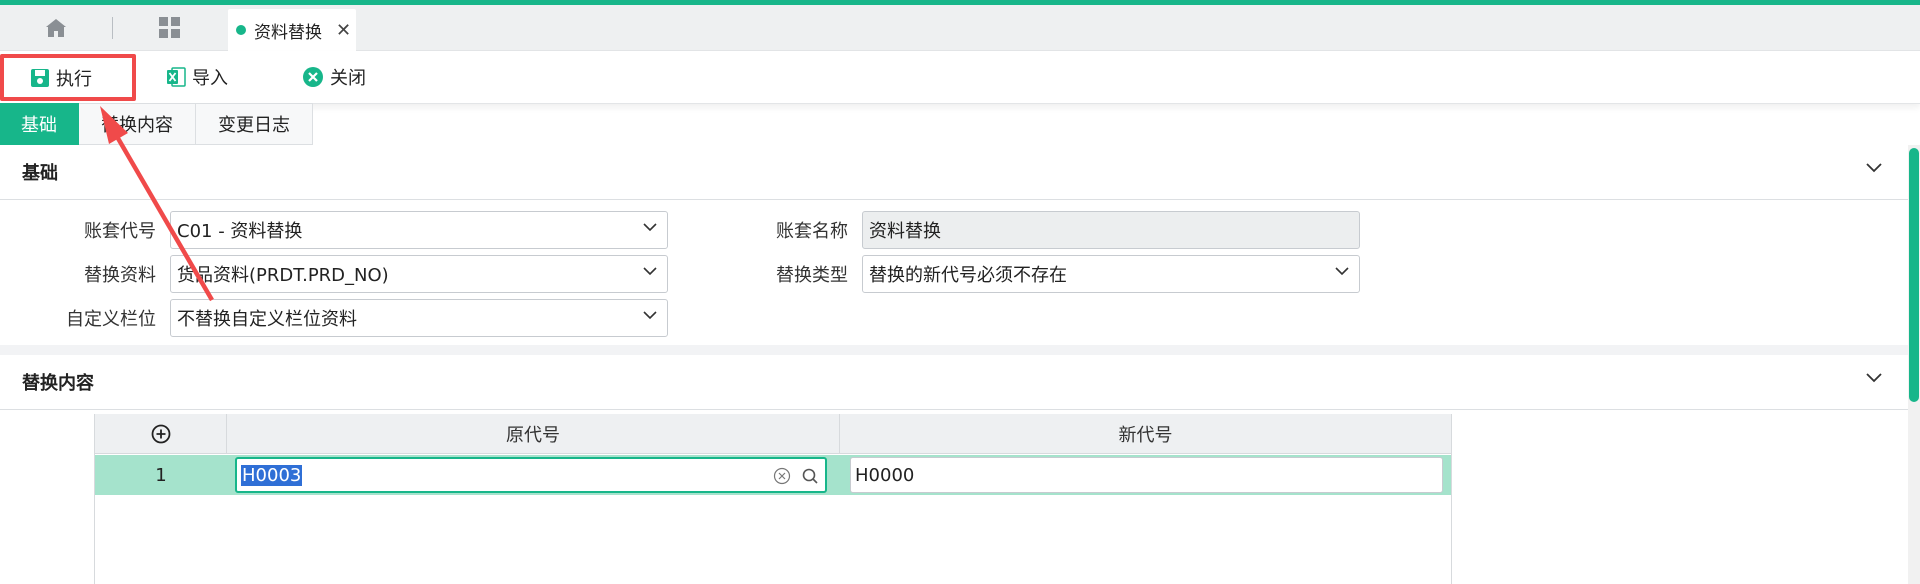 This screenshot has height=584, width=1920. What do you see at coordinates (810, 476) in the screenshot?
I see `search-icon` at bounding box center [810, 476].